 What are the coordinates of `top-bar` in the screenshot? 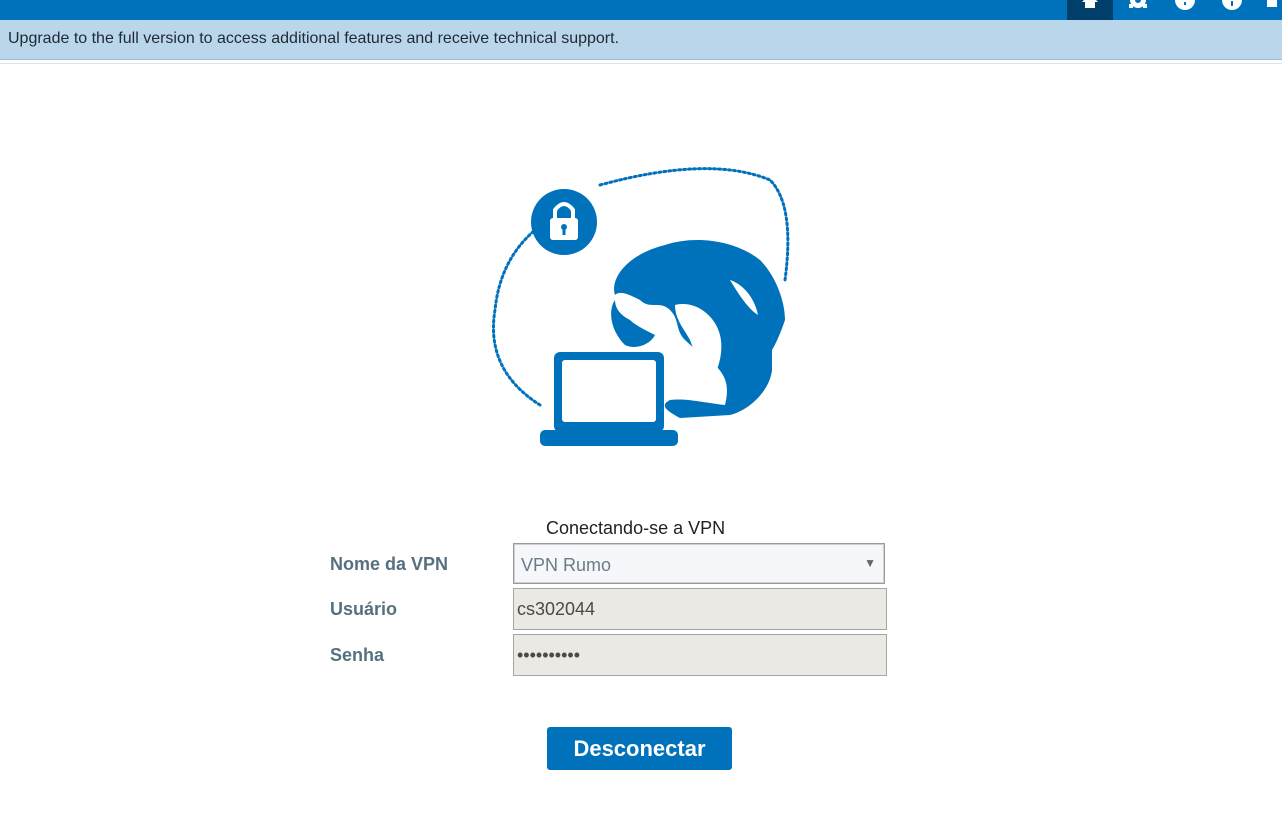 It's located at (641, 10).